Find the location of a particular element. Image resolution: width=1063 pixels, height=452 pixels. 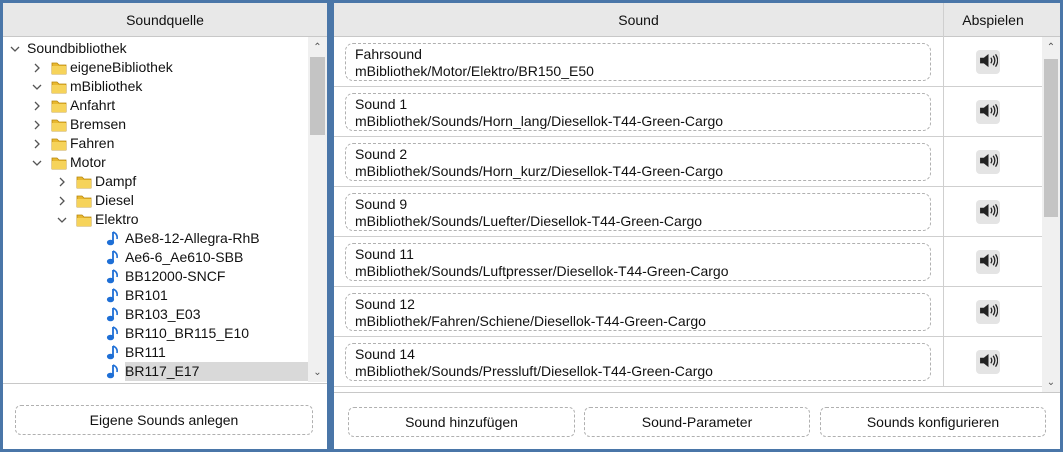

create-own-sounds-button: Eigene Sounds anlegen is located at coordinates (164, 420).